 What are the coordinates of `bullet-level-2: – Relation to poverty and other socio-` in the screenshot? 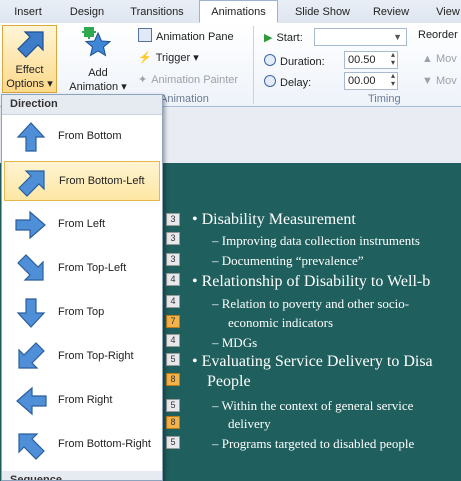 It's located at (311, 303).